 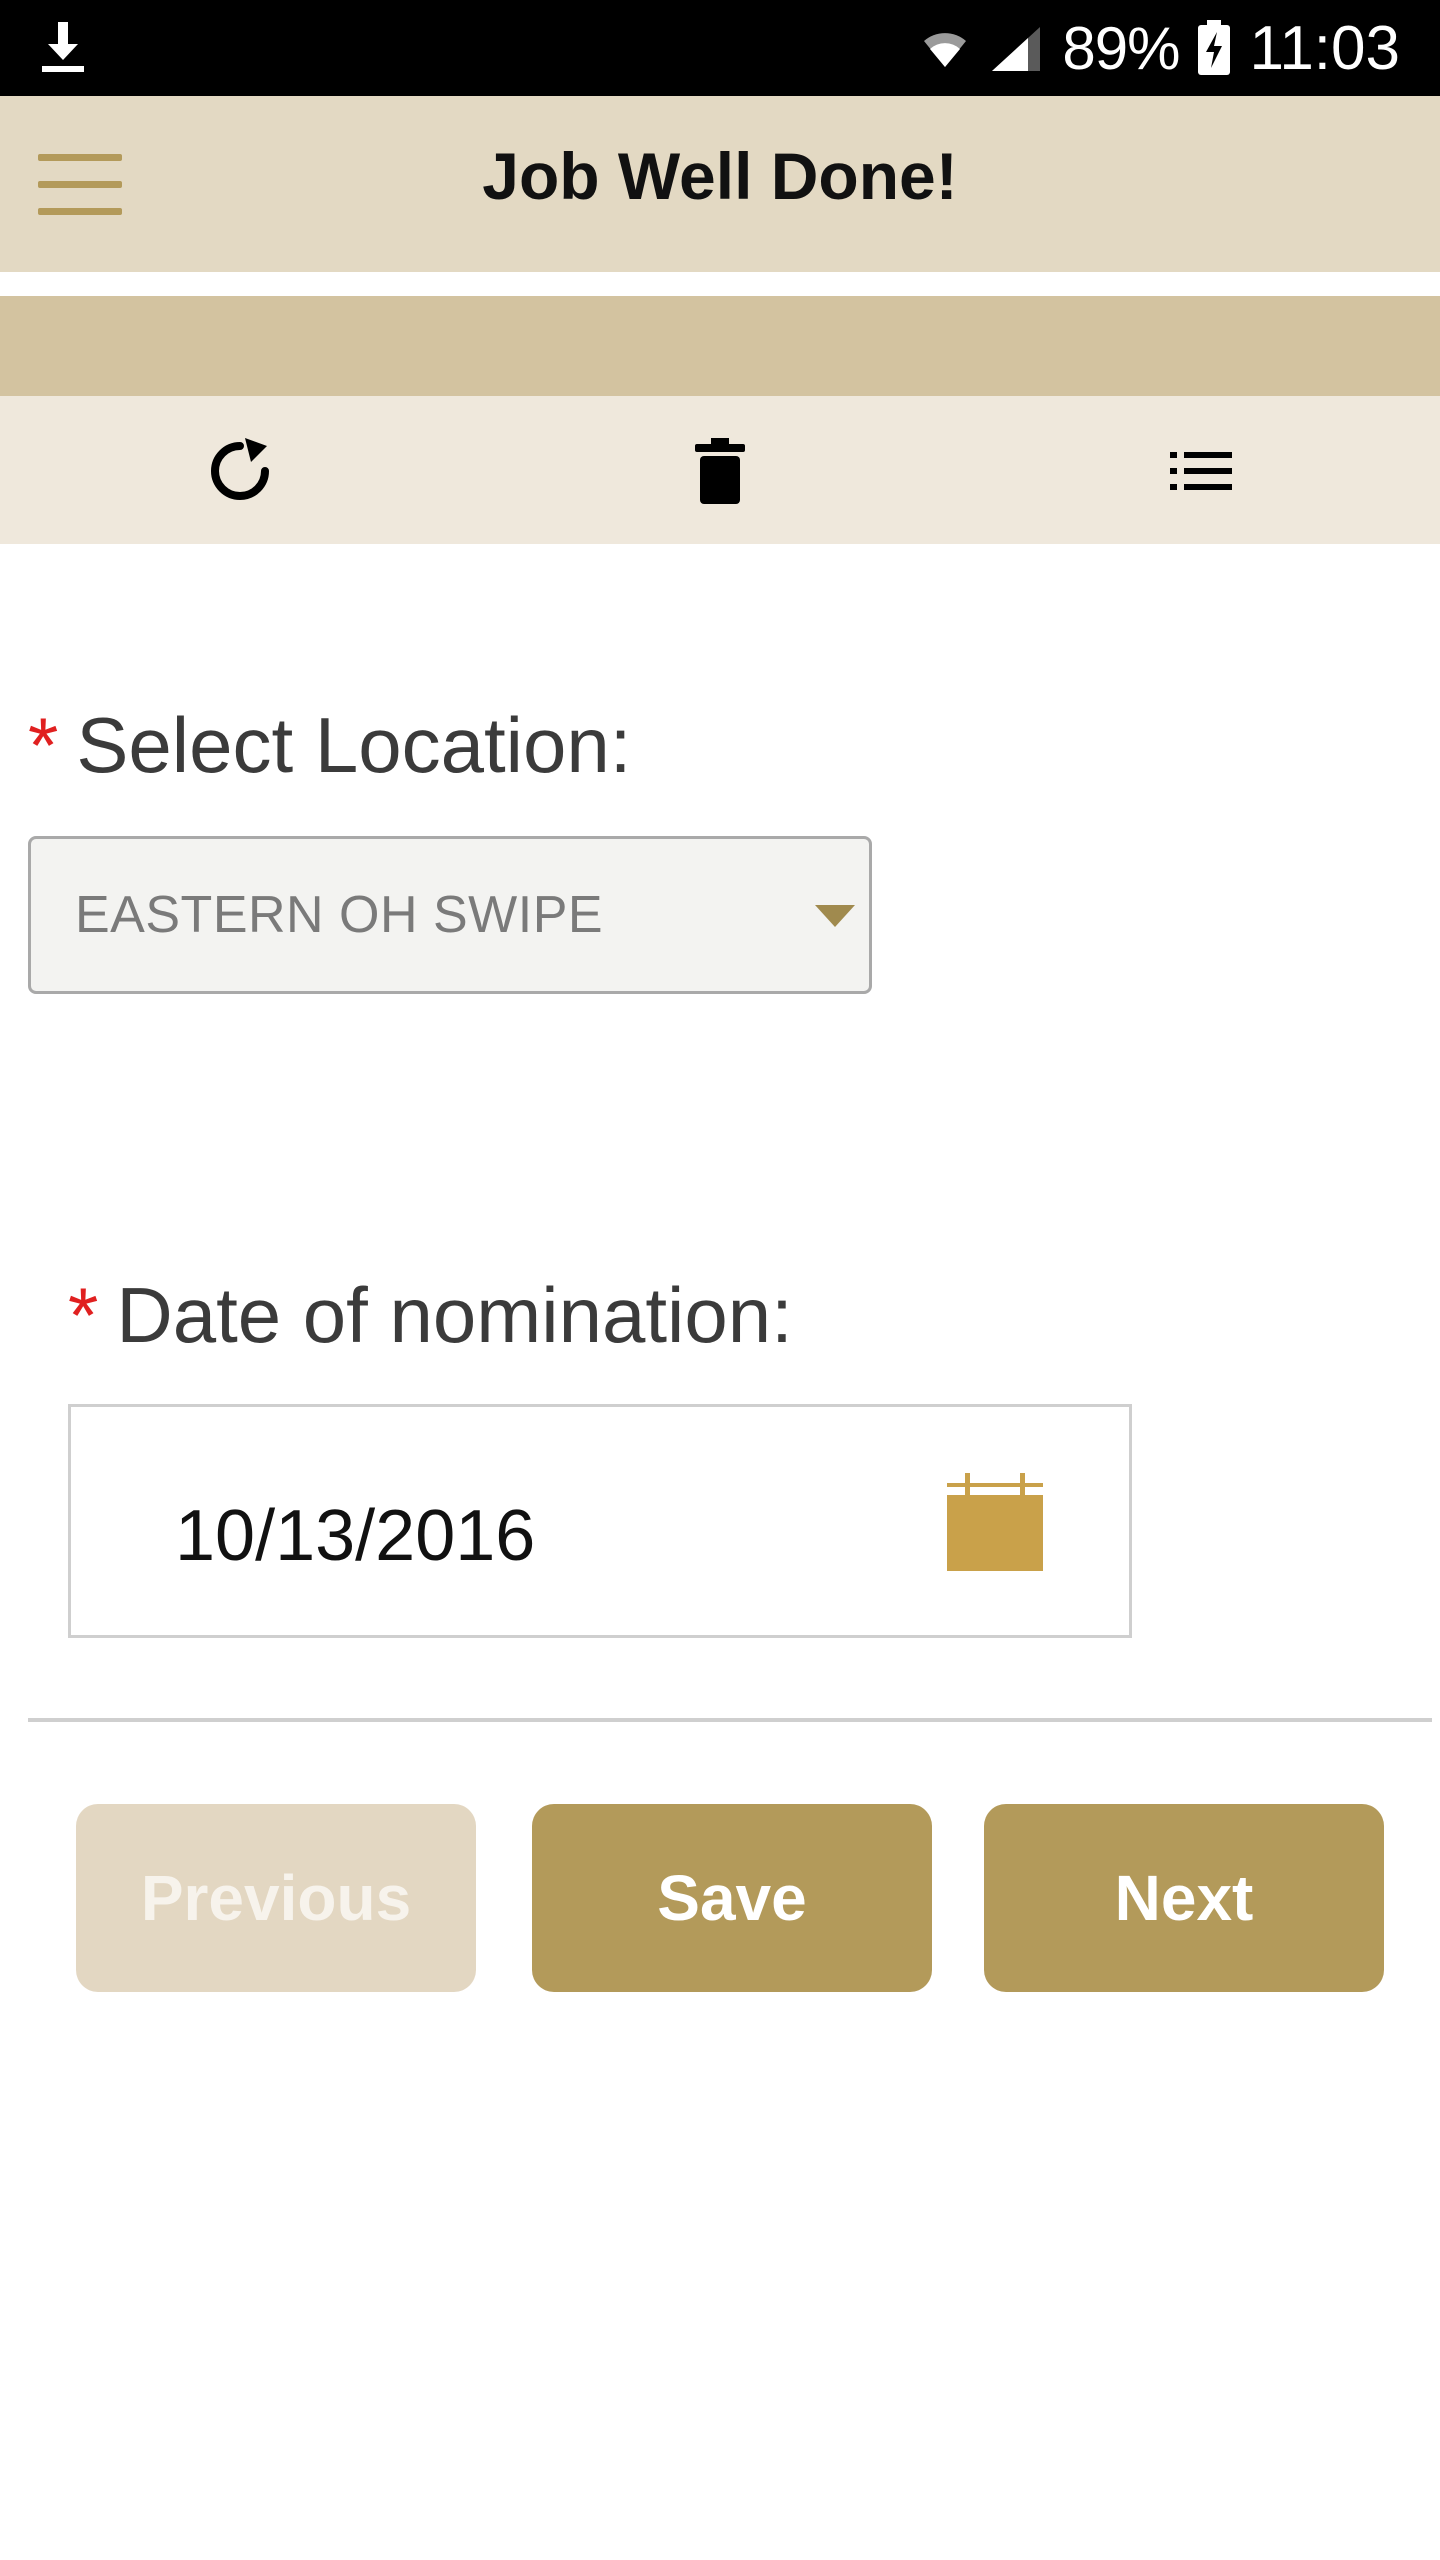 I want to click on battery-charging-icon, so click(x=1214, y=47).